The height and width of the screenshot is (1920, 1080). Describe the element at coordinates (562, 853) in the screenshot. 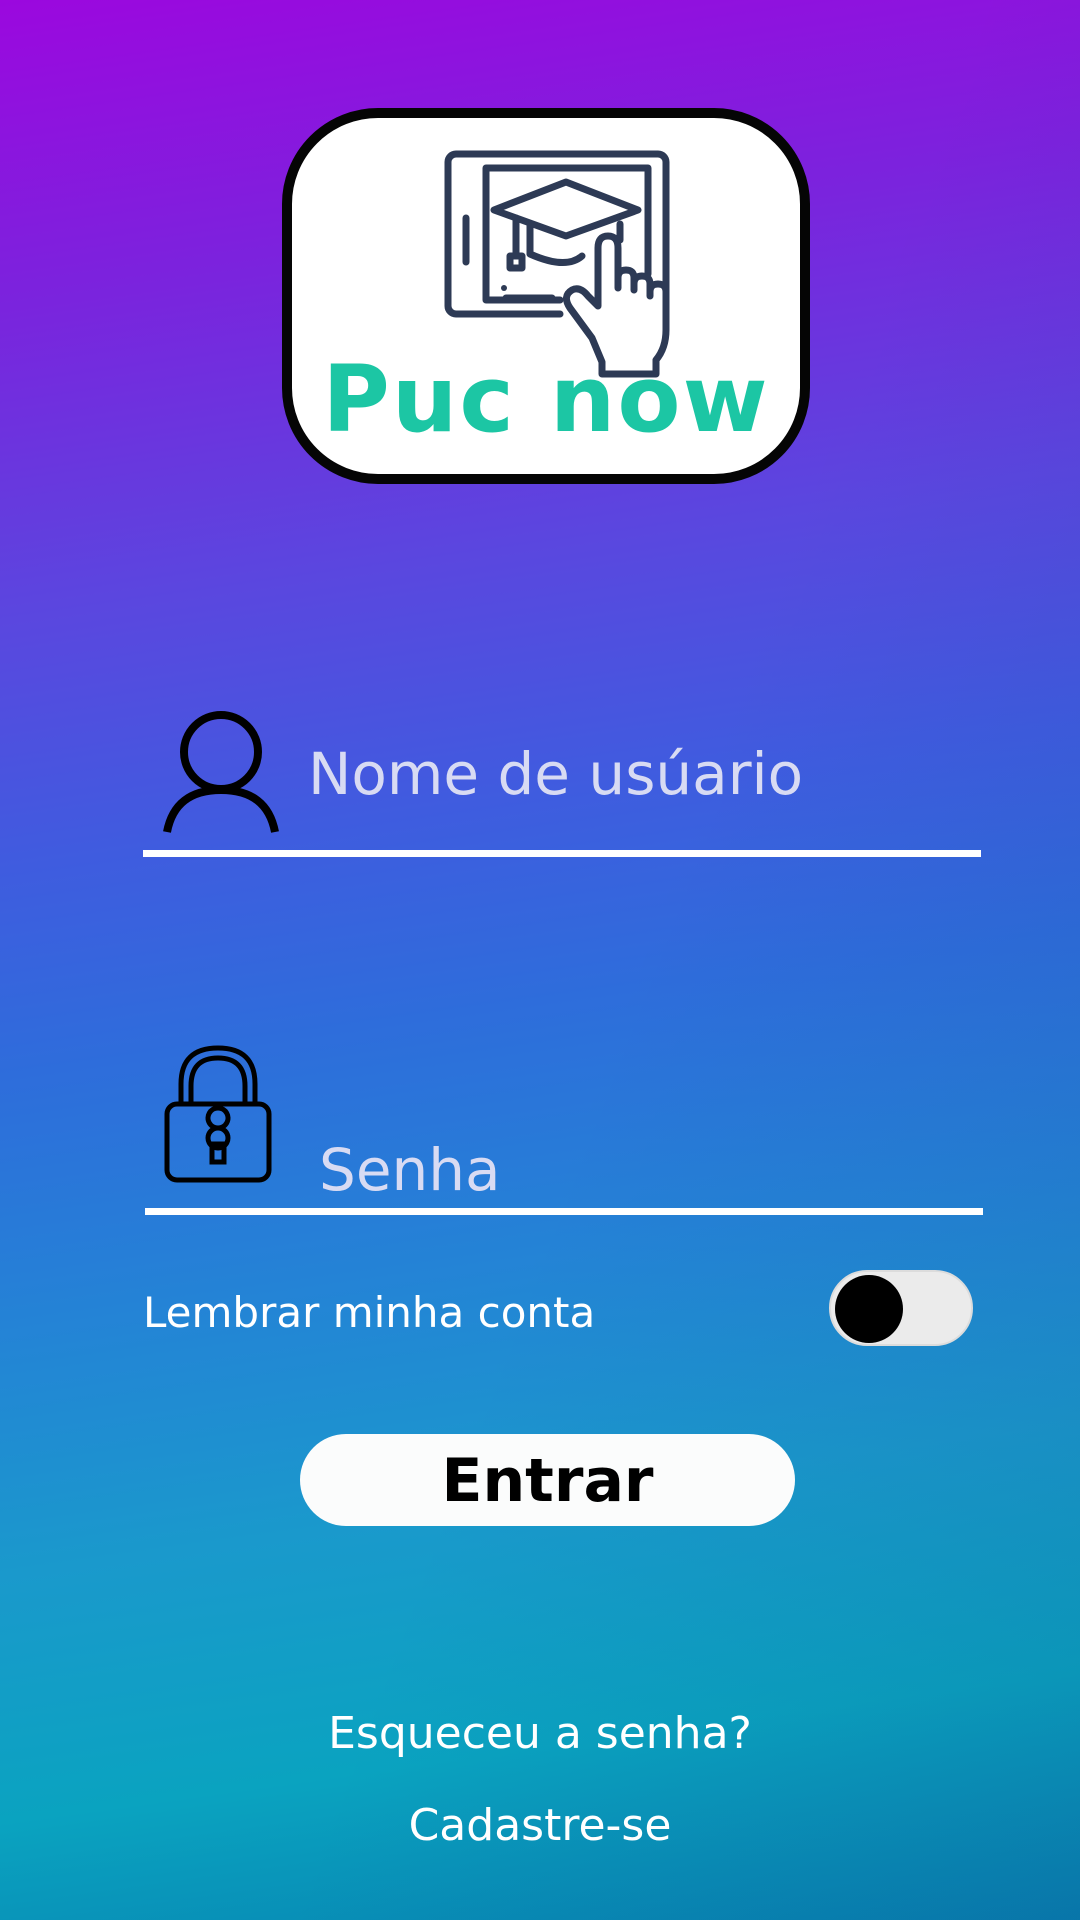

I see `username-underline` at that location.